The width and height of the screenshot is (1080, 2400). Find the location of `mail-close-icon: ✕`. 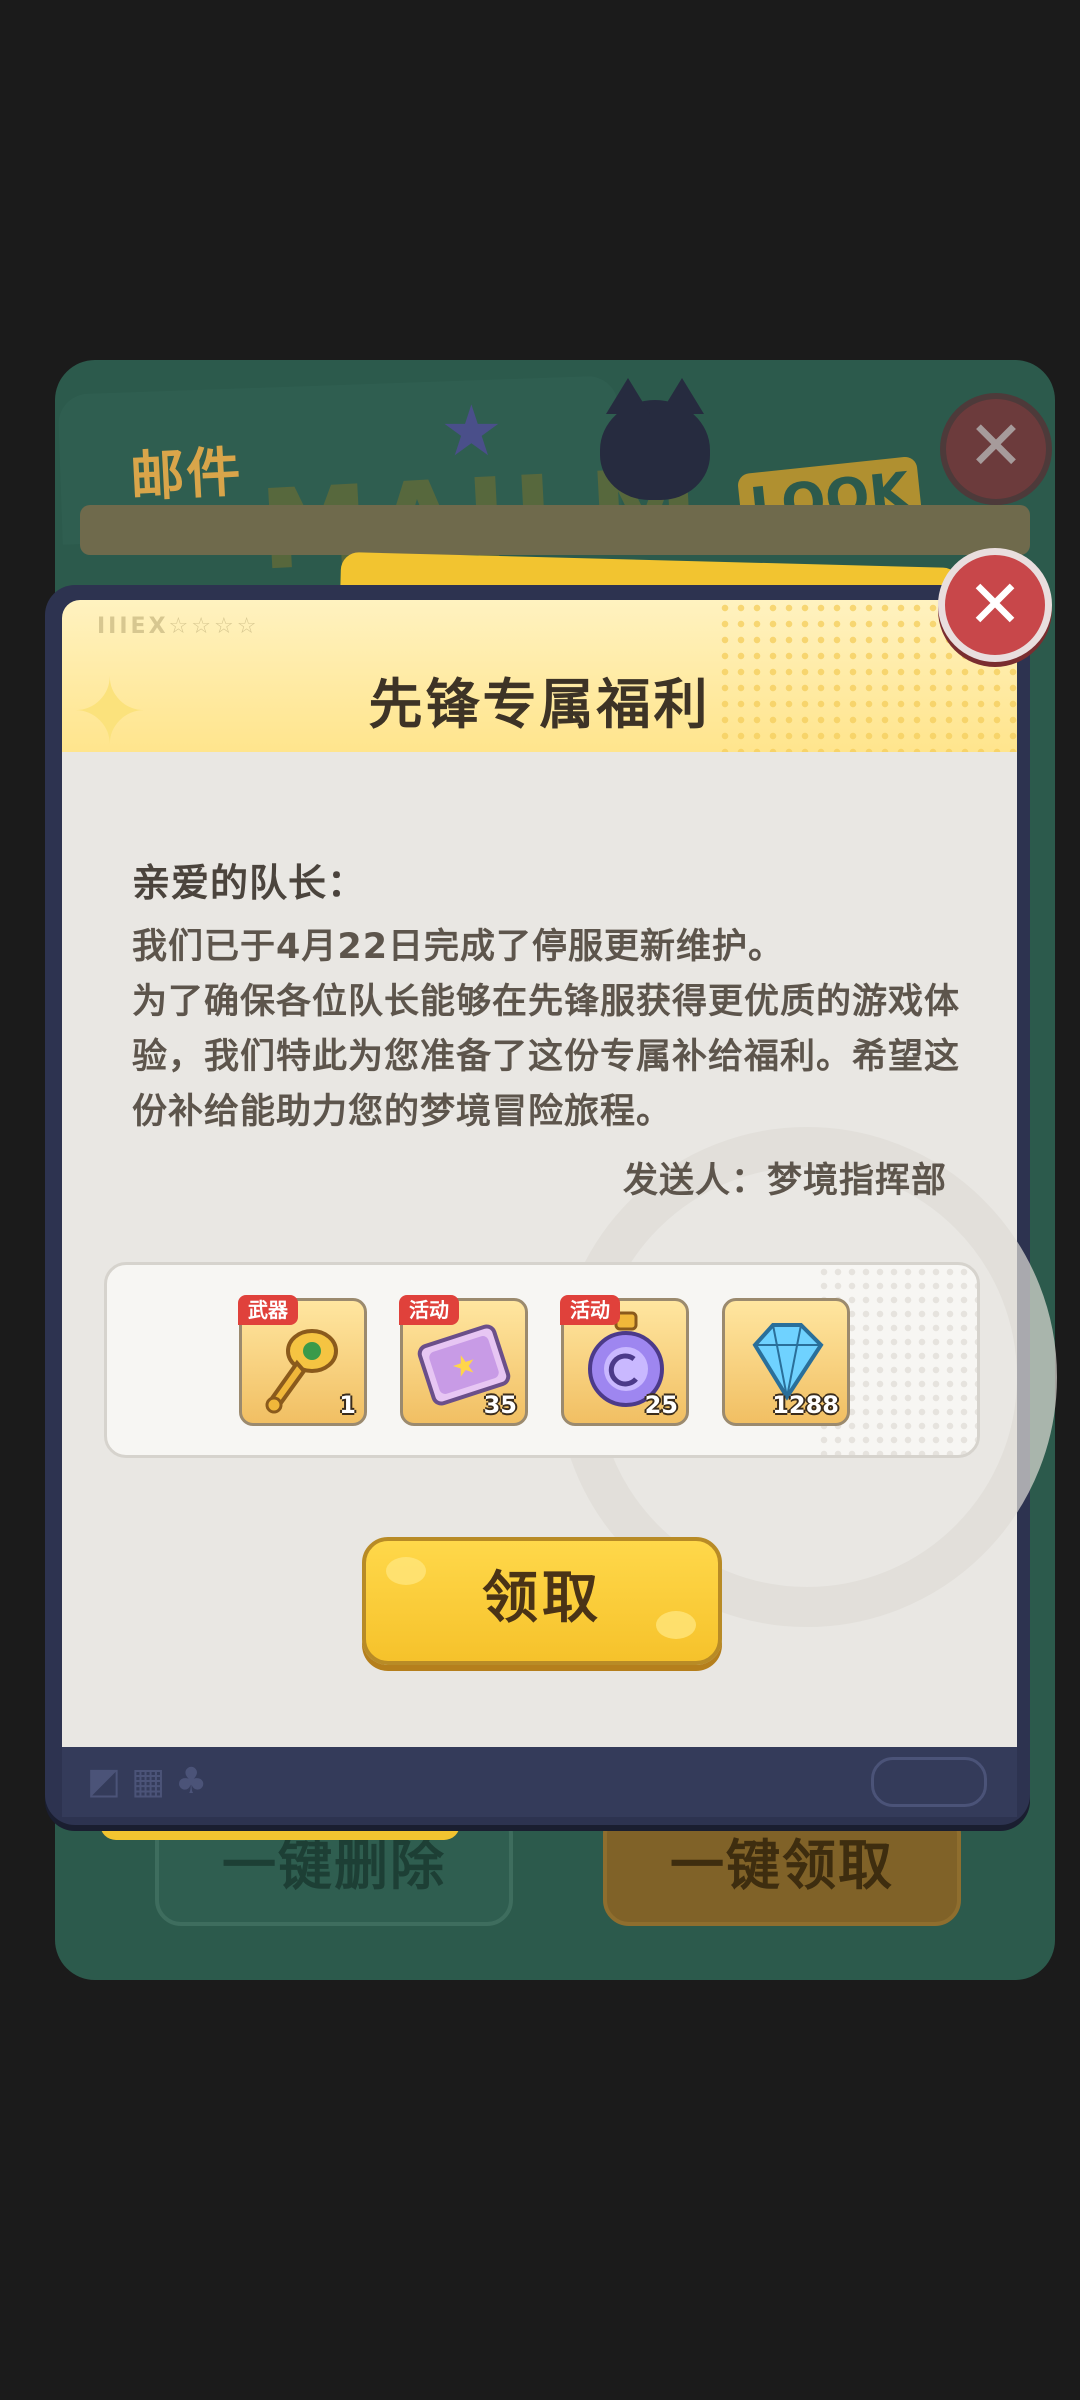

mail-close-icon: ✕ is located at coordinates (996, 449).